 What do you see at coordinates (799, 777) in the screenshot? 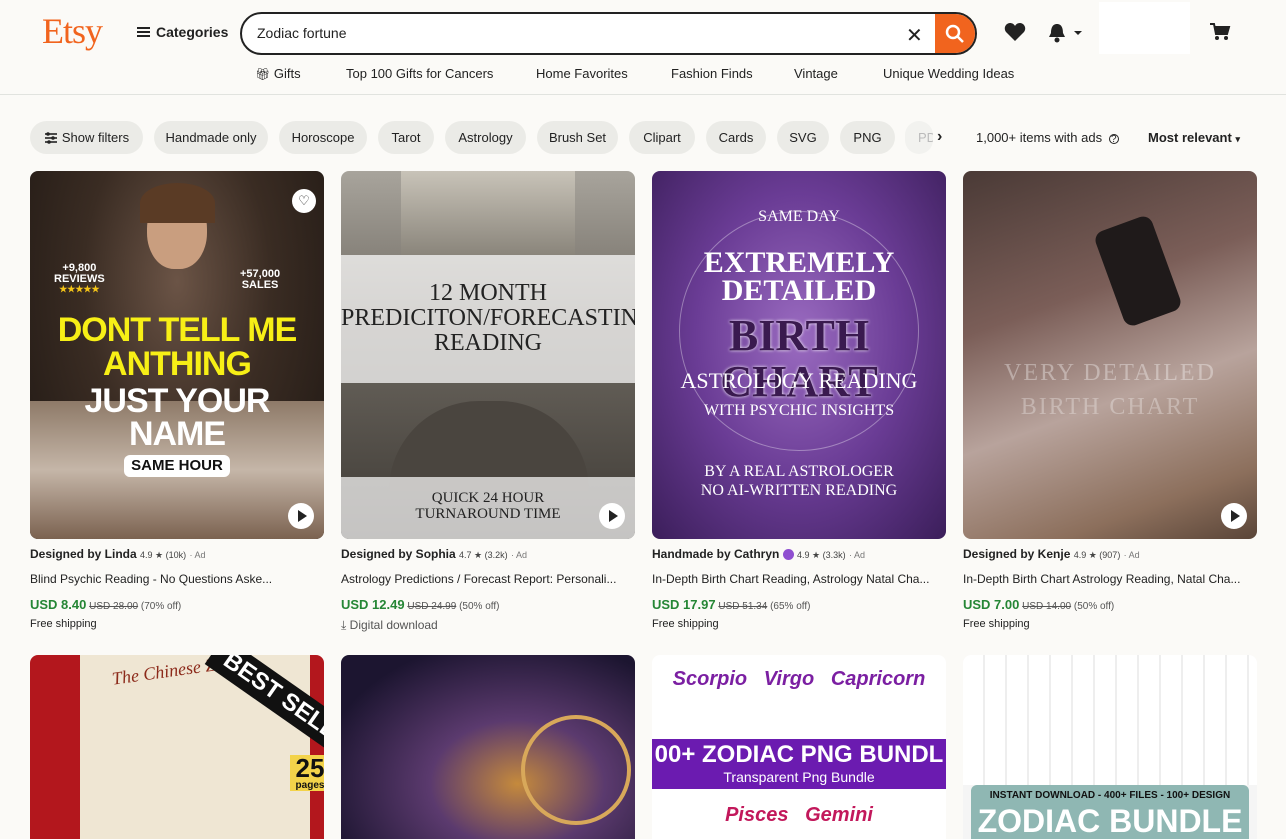
I see `image-line3: Transparent Png Bundle` at bounding box center [799, 777].